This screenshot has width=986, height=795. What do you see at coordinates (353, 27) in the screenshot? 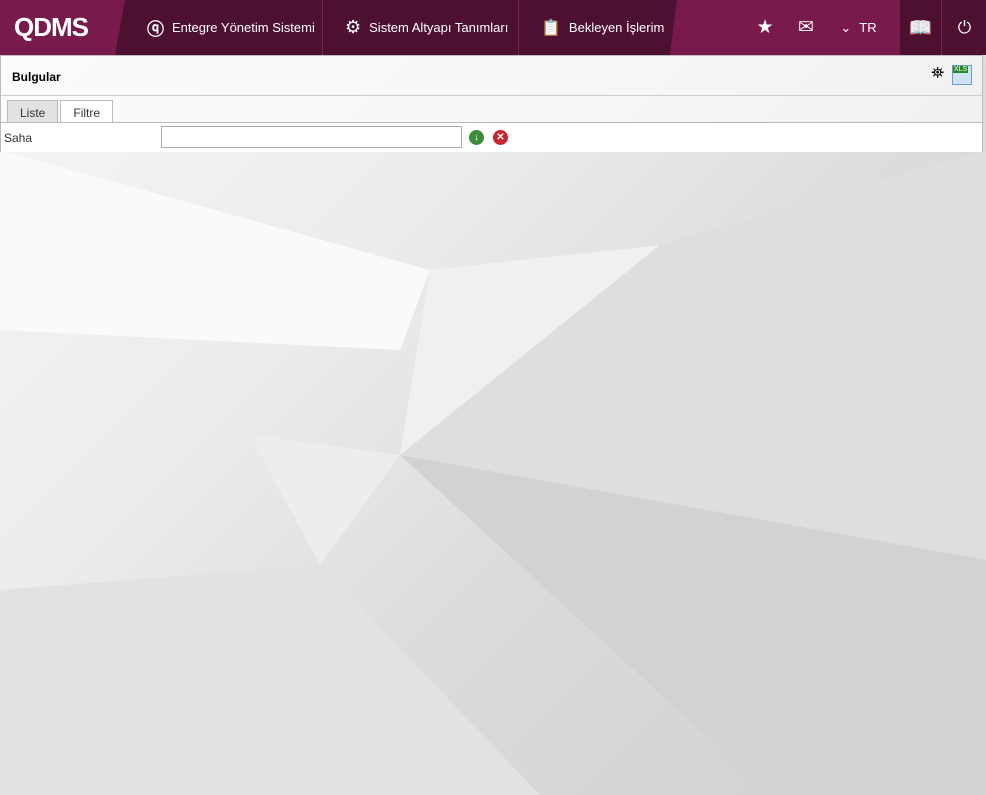
I see `gear-icon: ⚙` at bounding box center [353, 27].